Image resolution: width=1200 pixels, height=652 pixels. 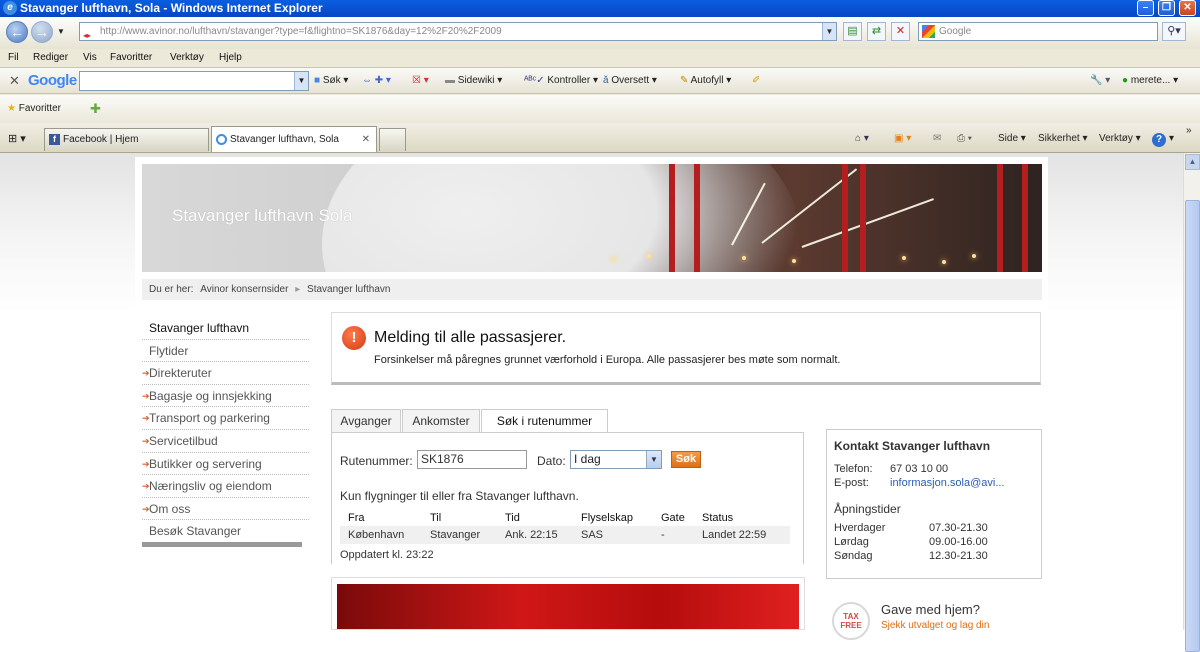 I want to click on google-search-dropdown-icon: ▼, so click(x=301, y=81).